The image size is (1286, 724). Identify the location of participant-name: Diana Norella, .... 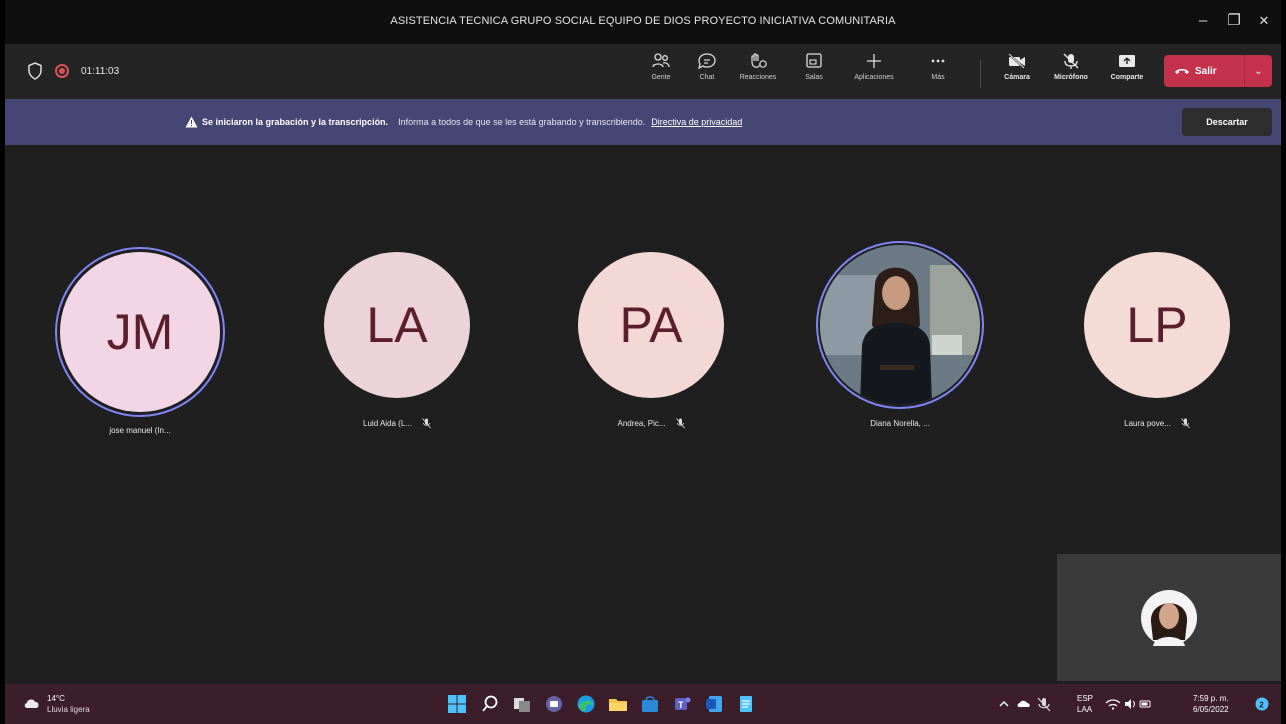
(900, 423).